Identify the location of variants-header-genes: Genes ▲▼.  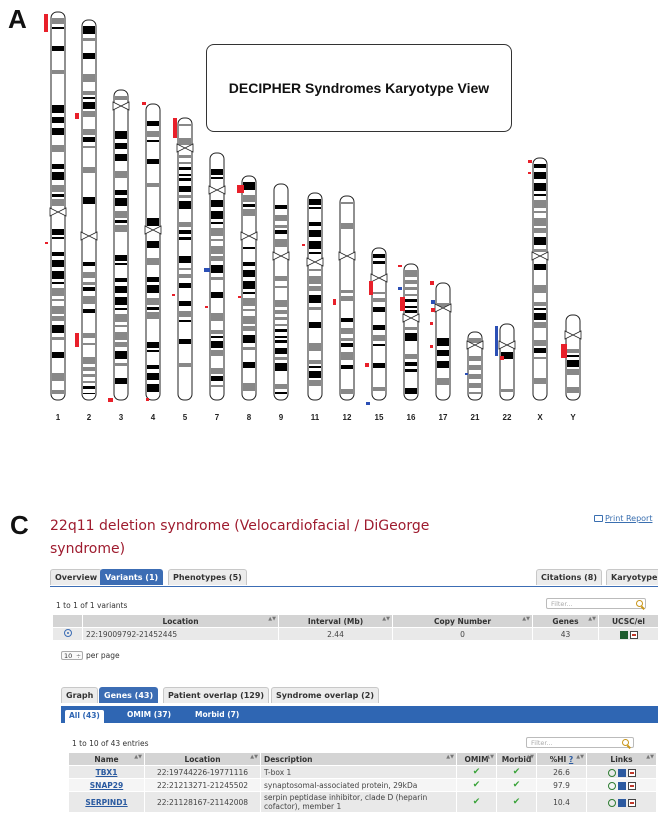
(565, 621).